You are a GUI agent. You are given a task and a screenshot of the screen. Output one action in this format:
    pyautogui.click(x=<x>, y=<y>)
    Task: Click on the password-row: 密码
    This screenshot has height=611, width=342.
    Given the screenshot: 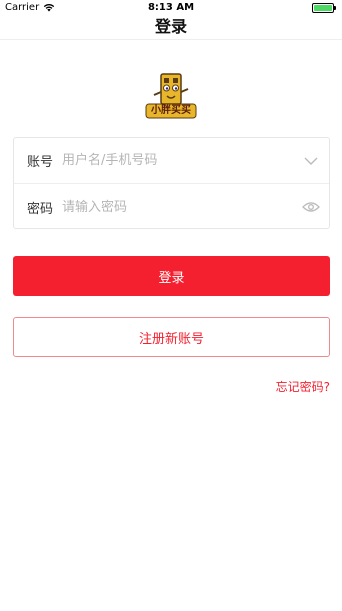 What is the action you would take?
    pyautogui.click(x=171, y=207)
    